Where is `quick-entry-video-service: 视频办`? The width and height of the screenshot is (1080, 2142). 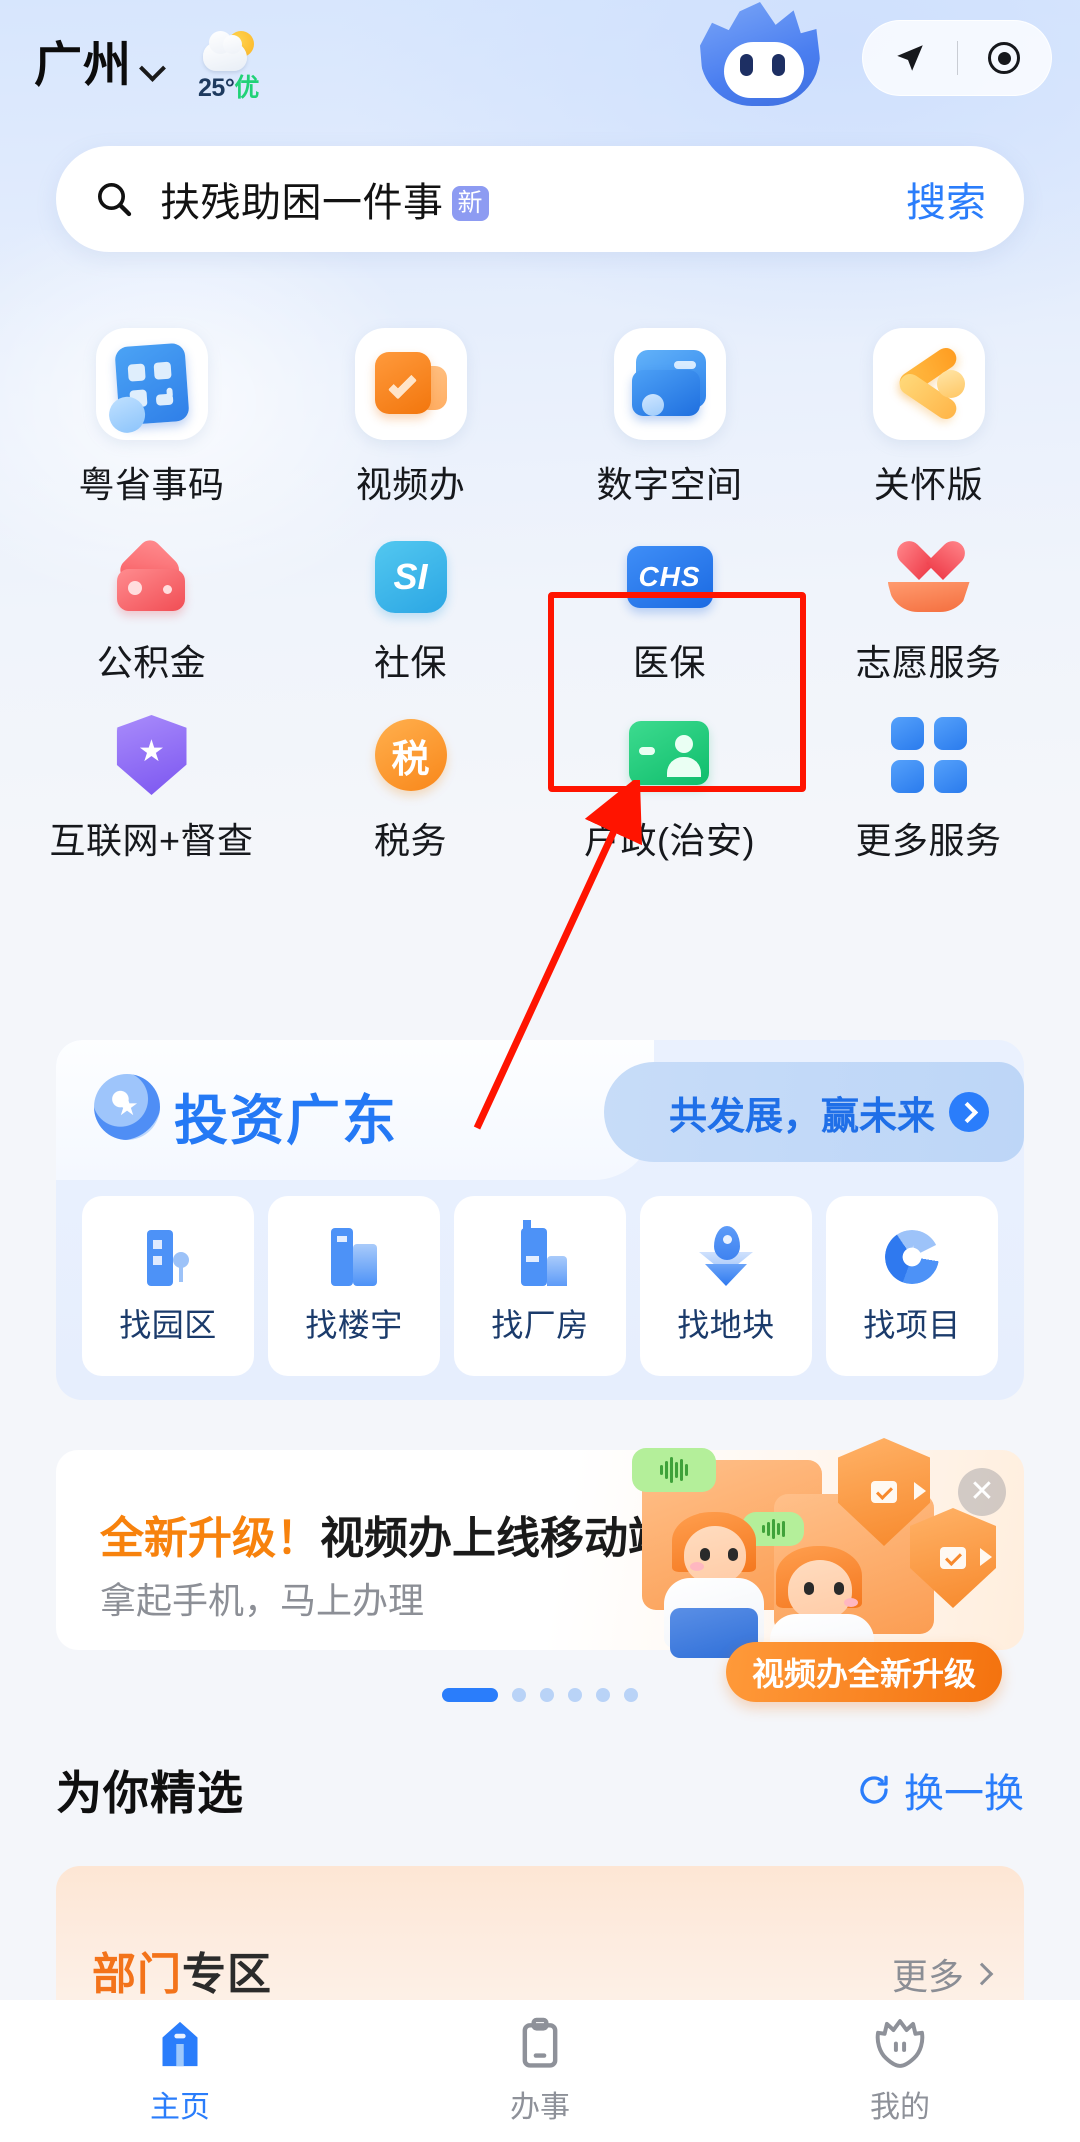
quick-entry-video-service: 视频办 is located at coordinates (410, 413).